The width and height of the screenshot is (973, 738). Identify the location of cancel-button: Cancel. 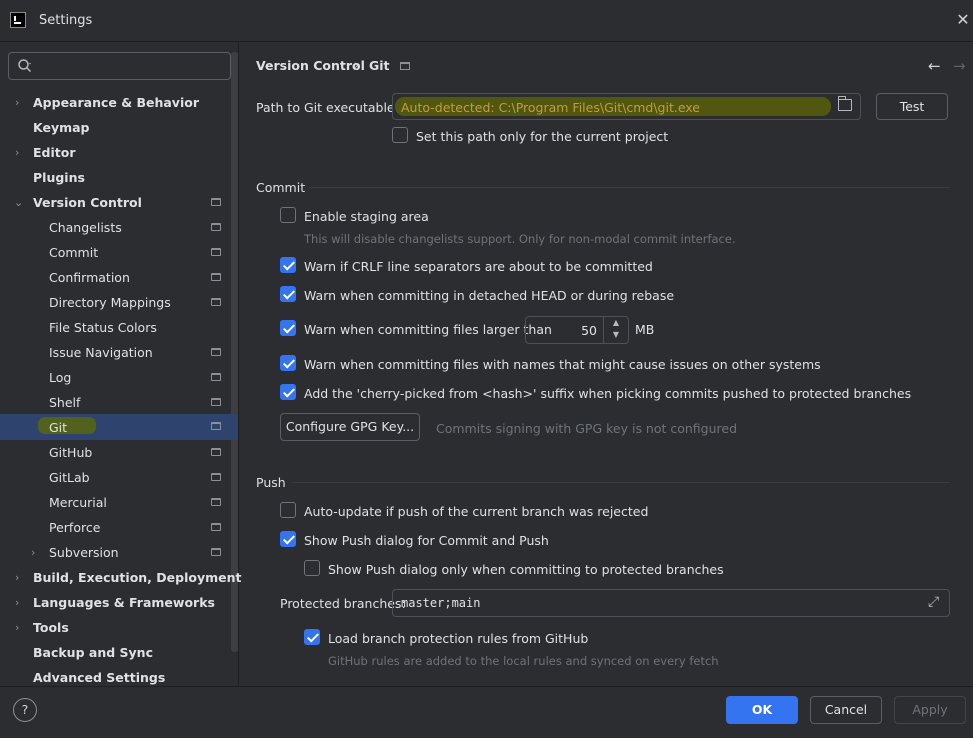
(846, 710).